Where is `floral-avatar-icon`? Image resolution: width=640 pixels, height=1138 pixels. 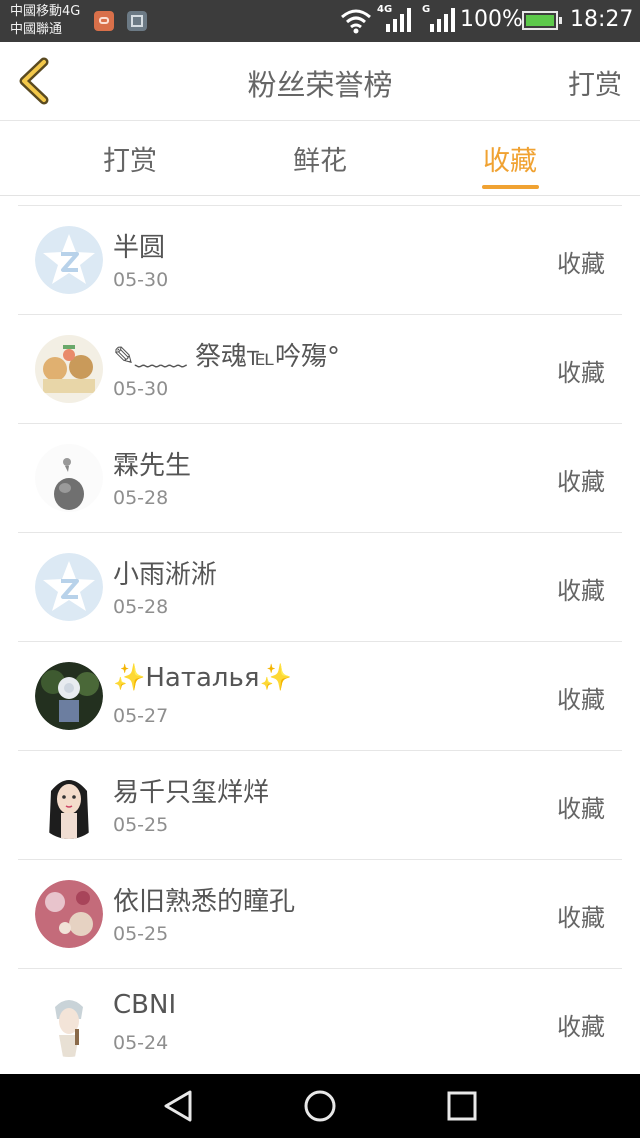
floral-avatar-icon is located at coordinates (69, 914).